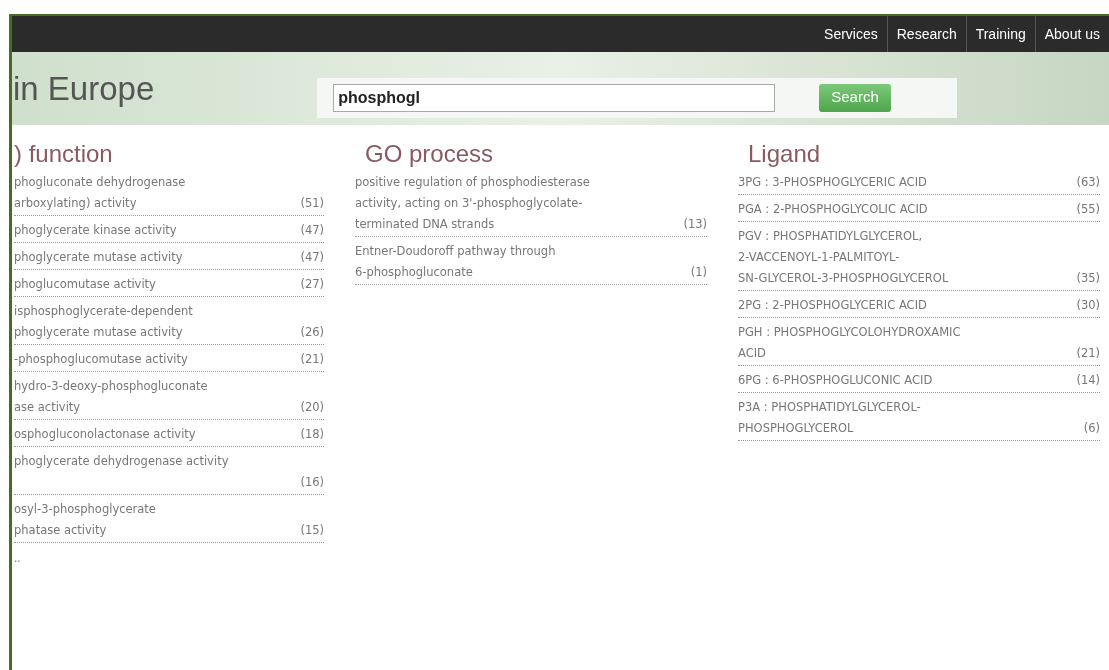  I want to click on item-label: 6PG : 6-PHOSPHOGLUCONIC ACID, so click(835, 380).